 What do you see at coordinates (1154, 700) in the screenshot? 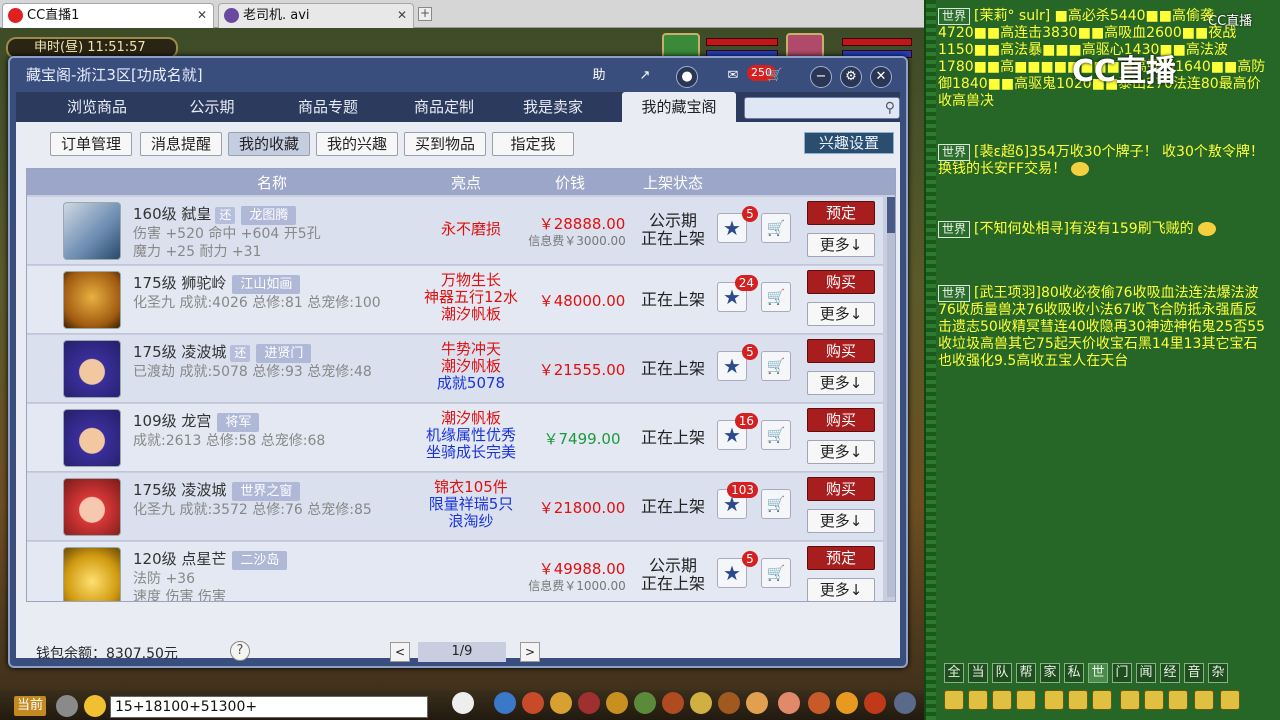
I see `copy-icon` at bounding box center [1154, 700].